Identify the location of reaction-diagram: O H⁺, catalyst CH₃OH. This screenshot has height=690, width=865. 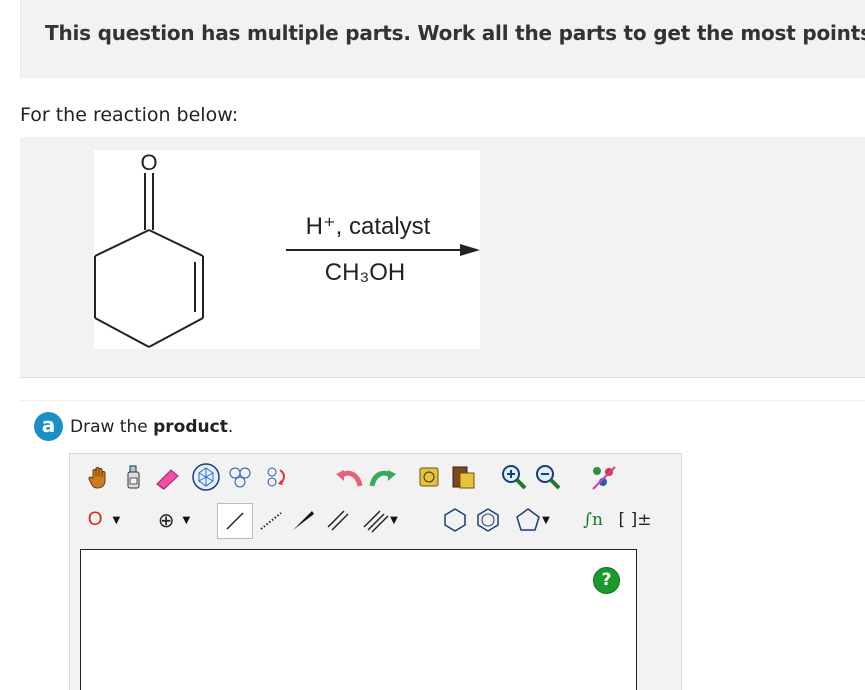
(287, 249).